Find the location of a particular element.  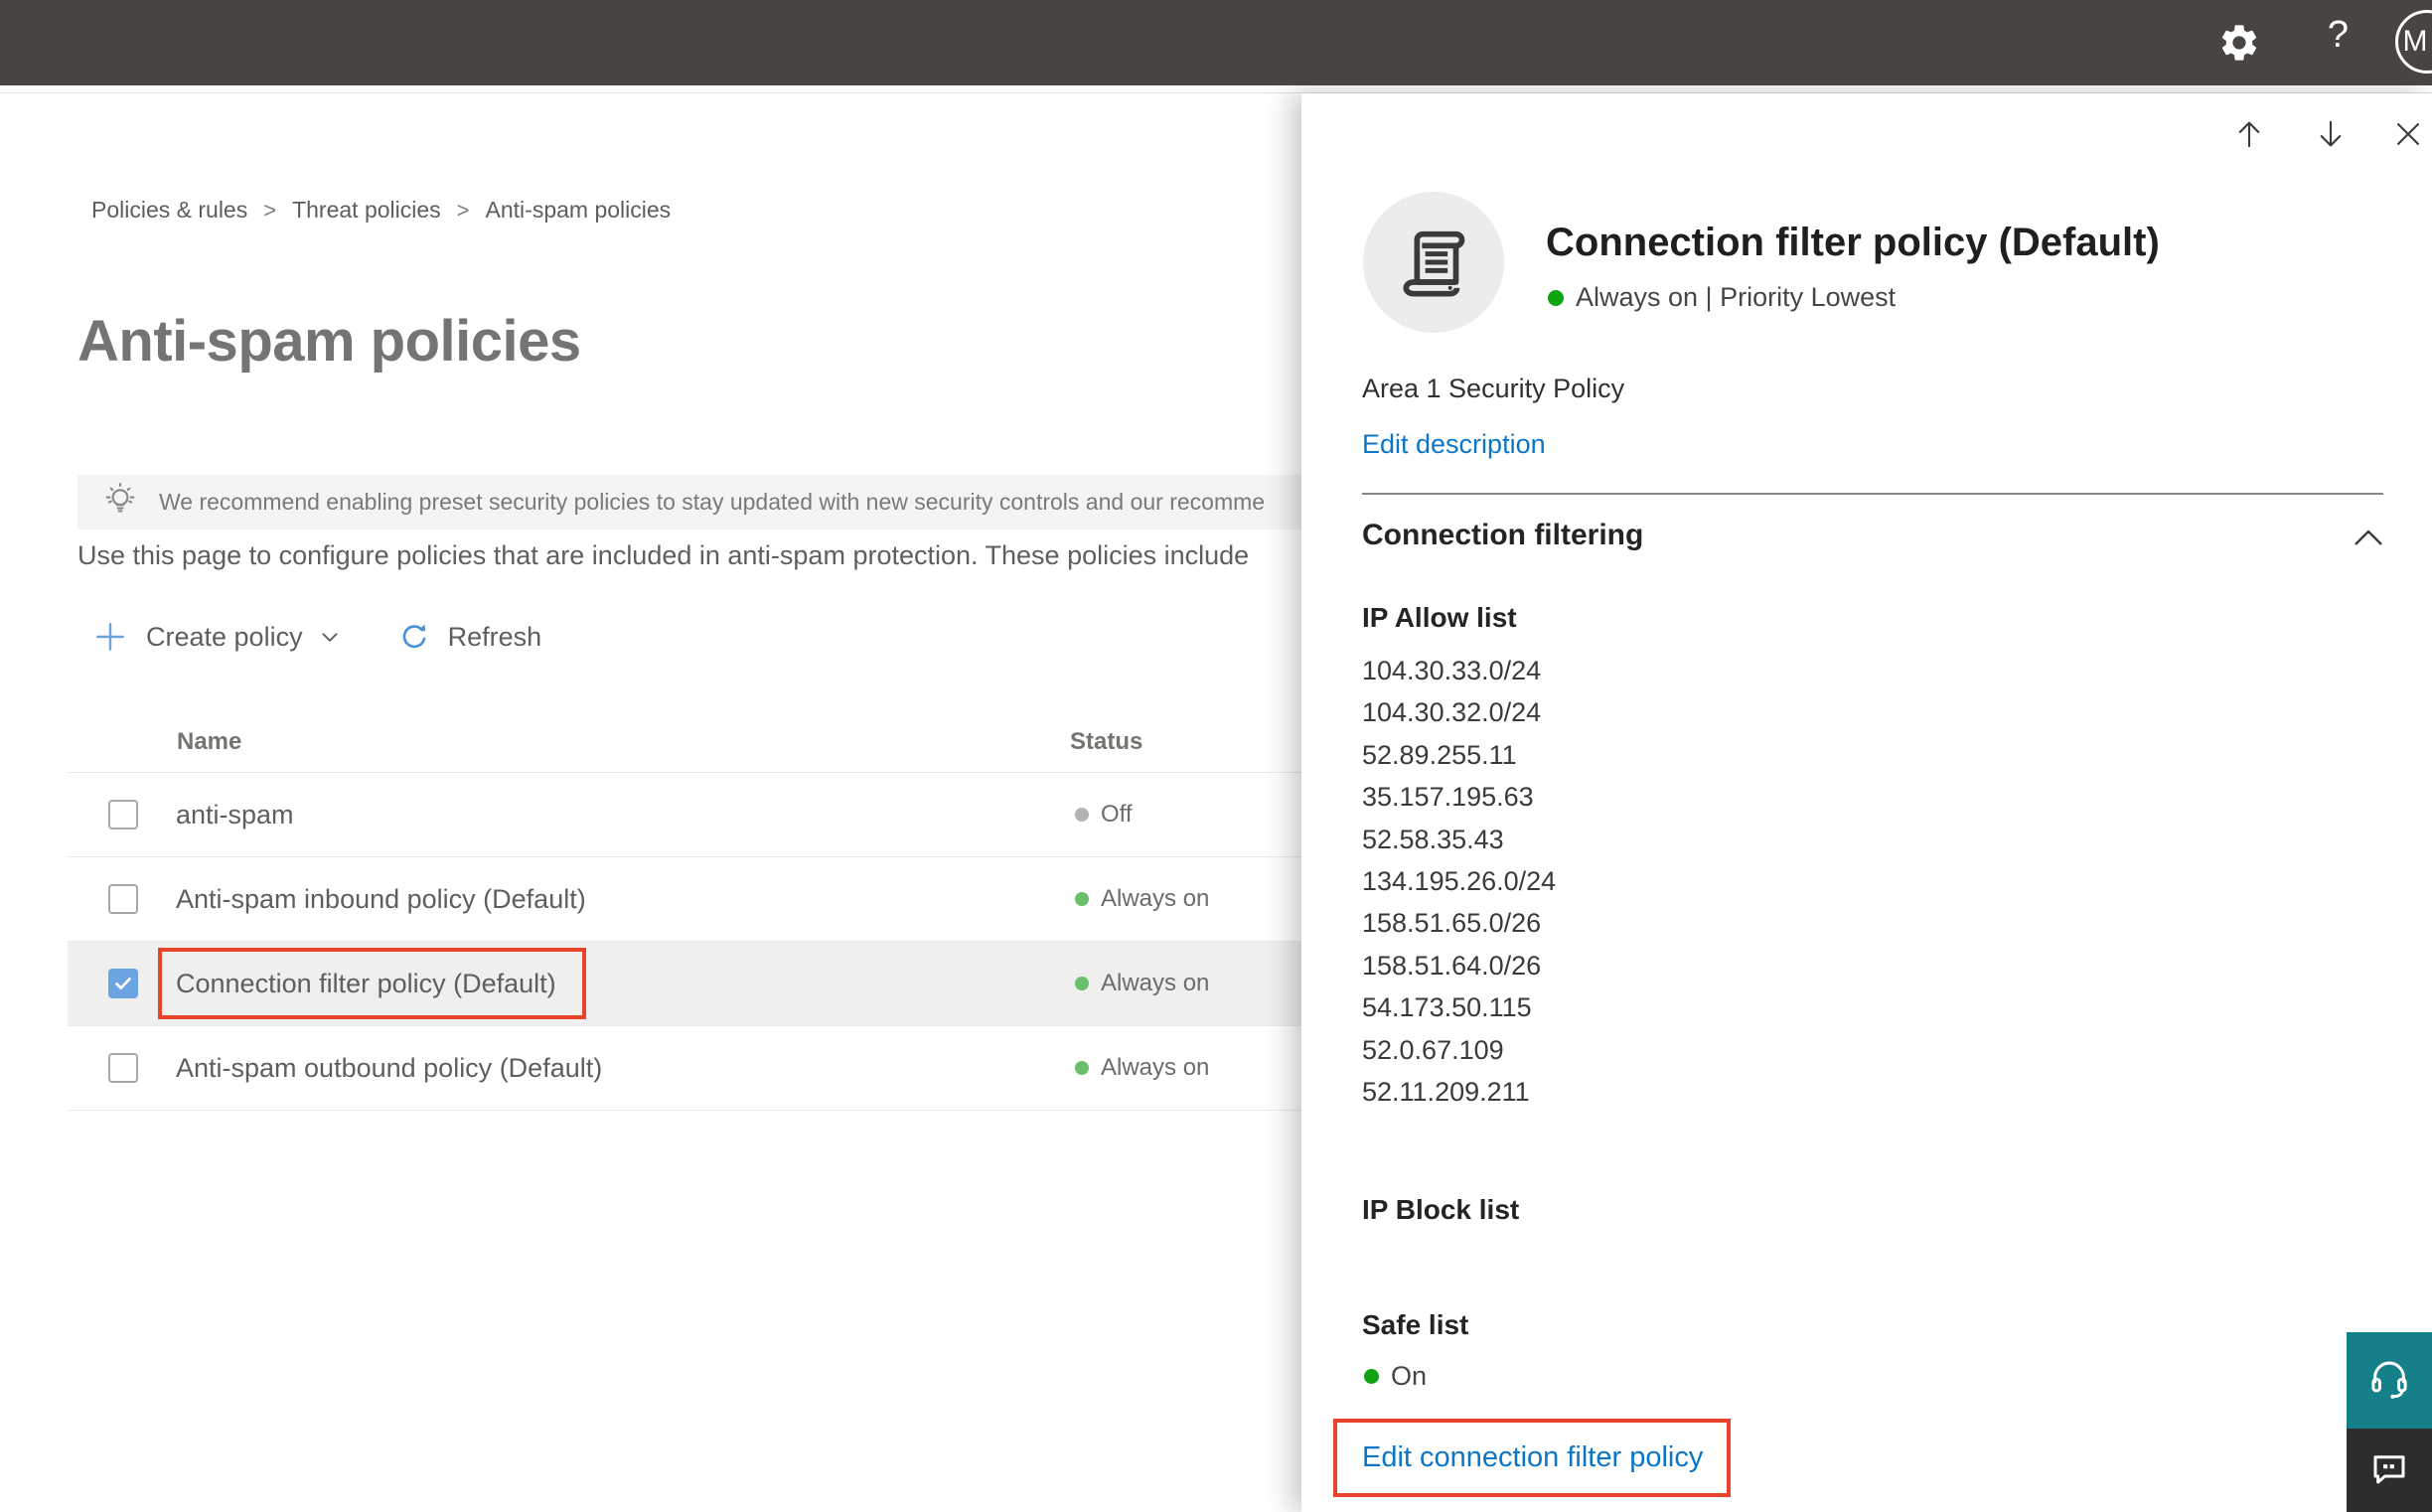

safe-list-status: On is located at coordinates (1395, 1376).